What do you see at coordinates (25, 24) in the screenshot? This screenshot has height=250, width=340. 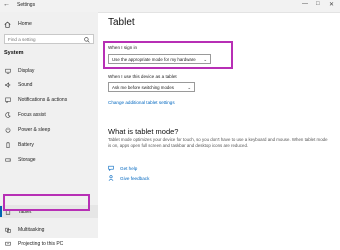 I see `home-label: Home` at bounding box center [25, 24].